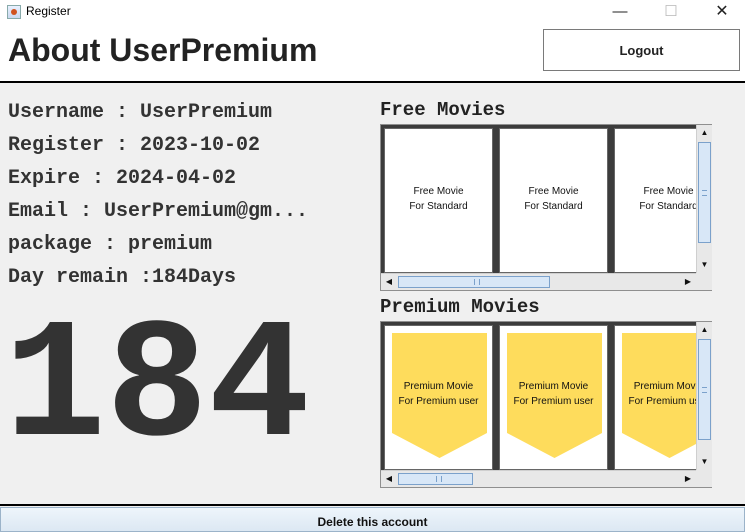  What do you see at coordinates (48, 11) in the screenshot?
I see `window-title: Register` at bounding box center [48, 11].